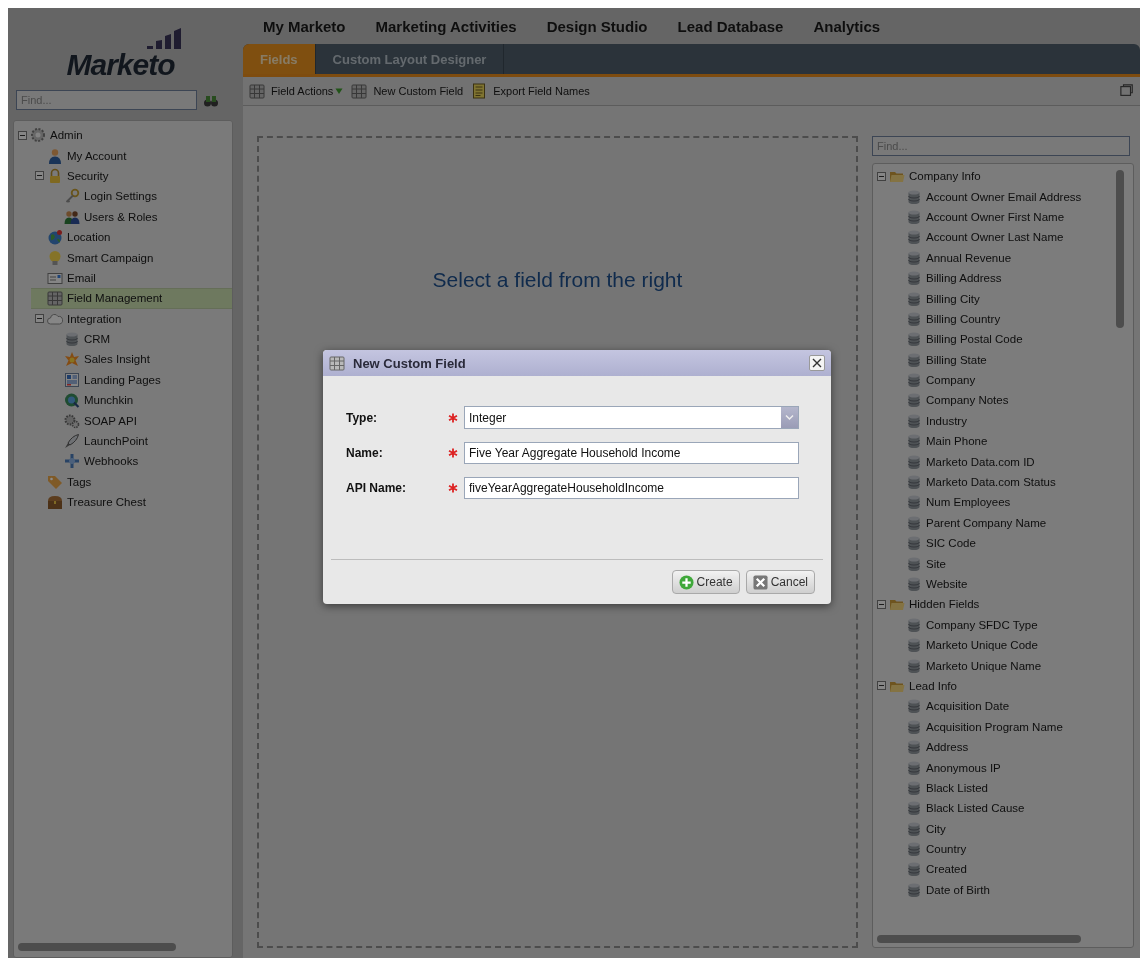  Describe the element at coordinates (123, 135) in the screenshot. I see `tree-item: Admin` at that location.